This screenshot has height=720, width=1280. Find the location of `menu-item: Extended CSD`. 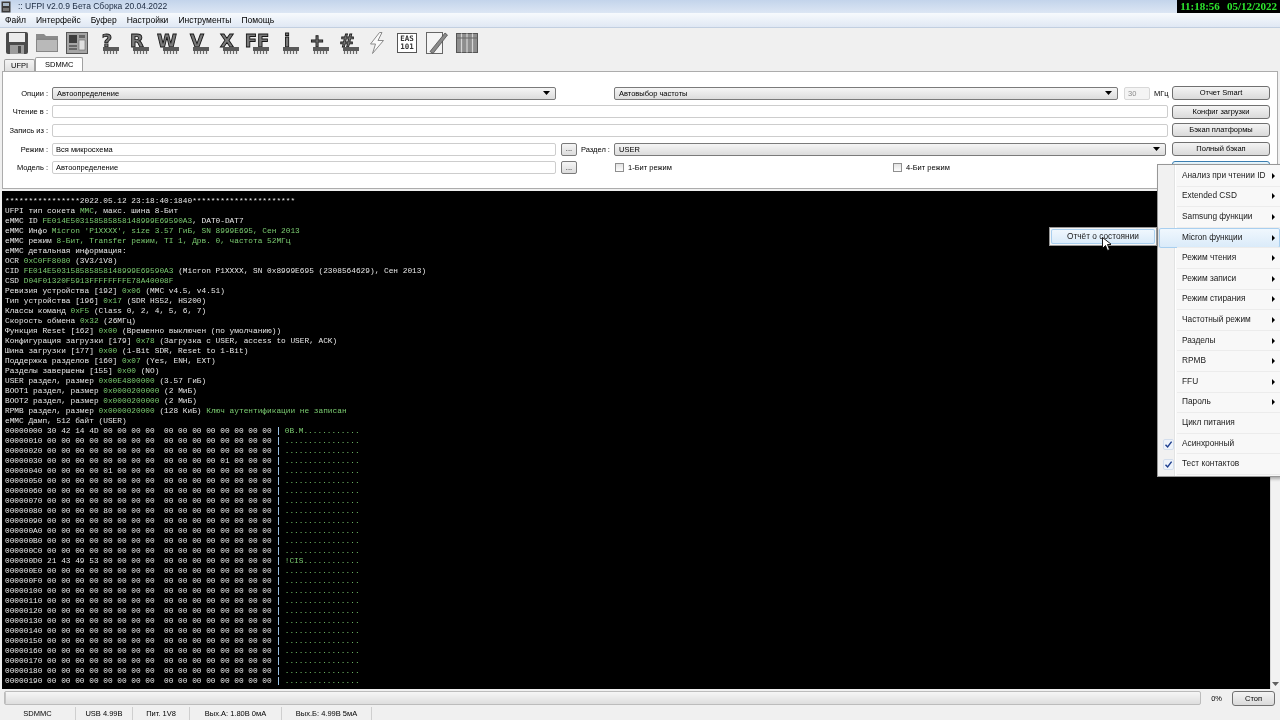

menu-item: Extended CSD is located at coordinates (1219, 197).